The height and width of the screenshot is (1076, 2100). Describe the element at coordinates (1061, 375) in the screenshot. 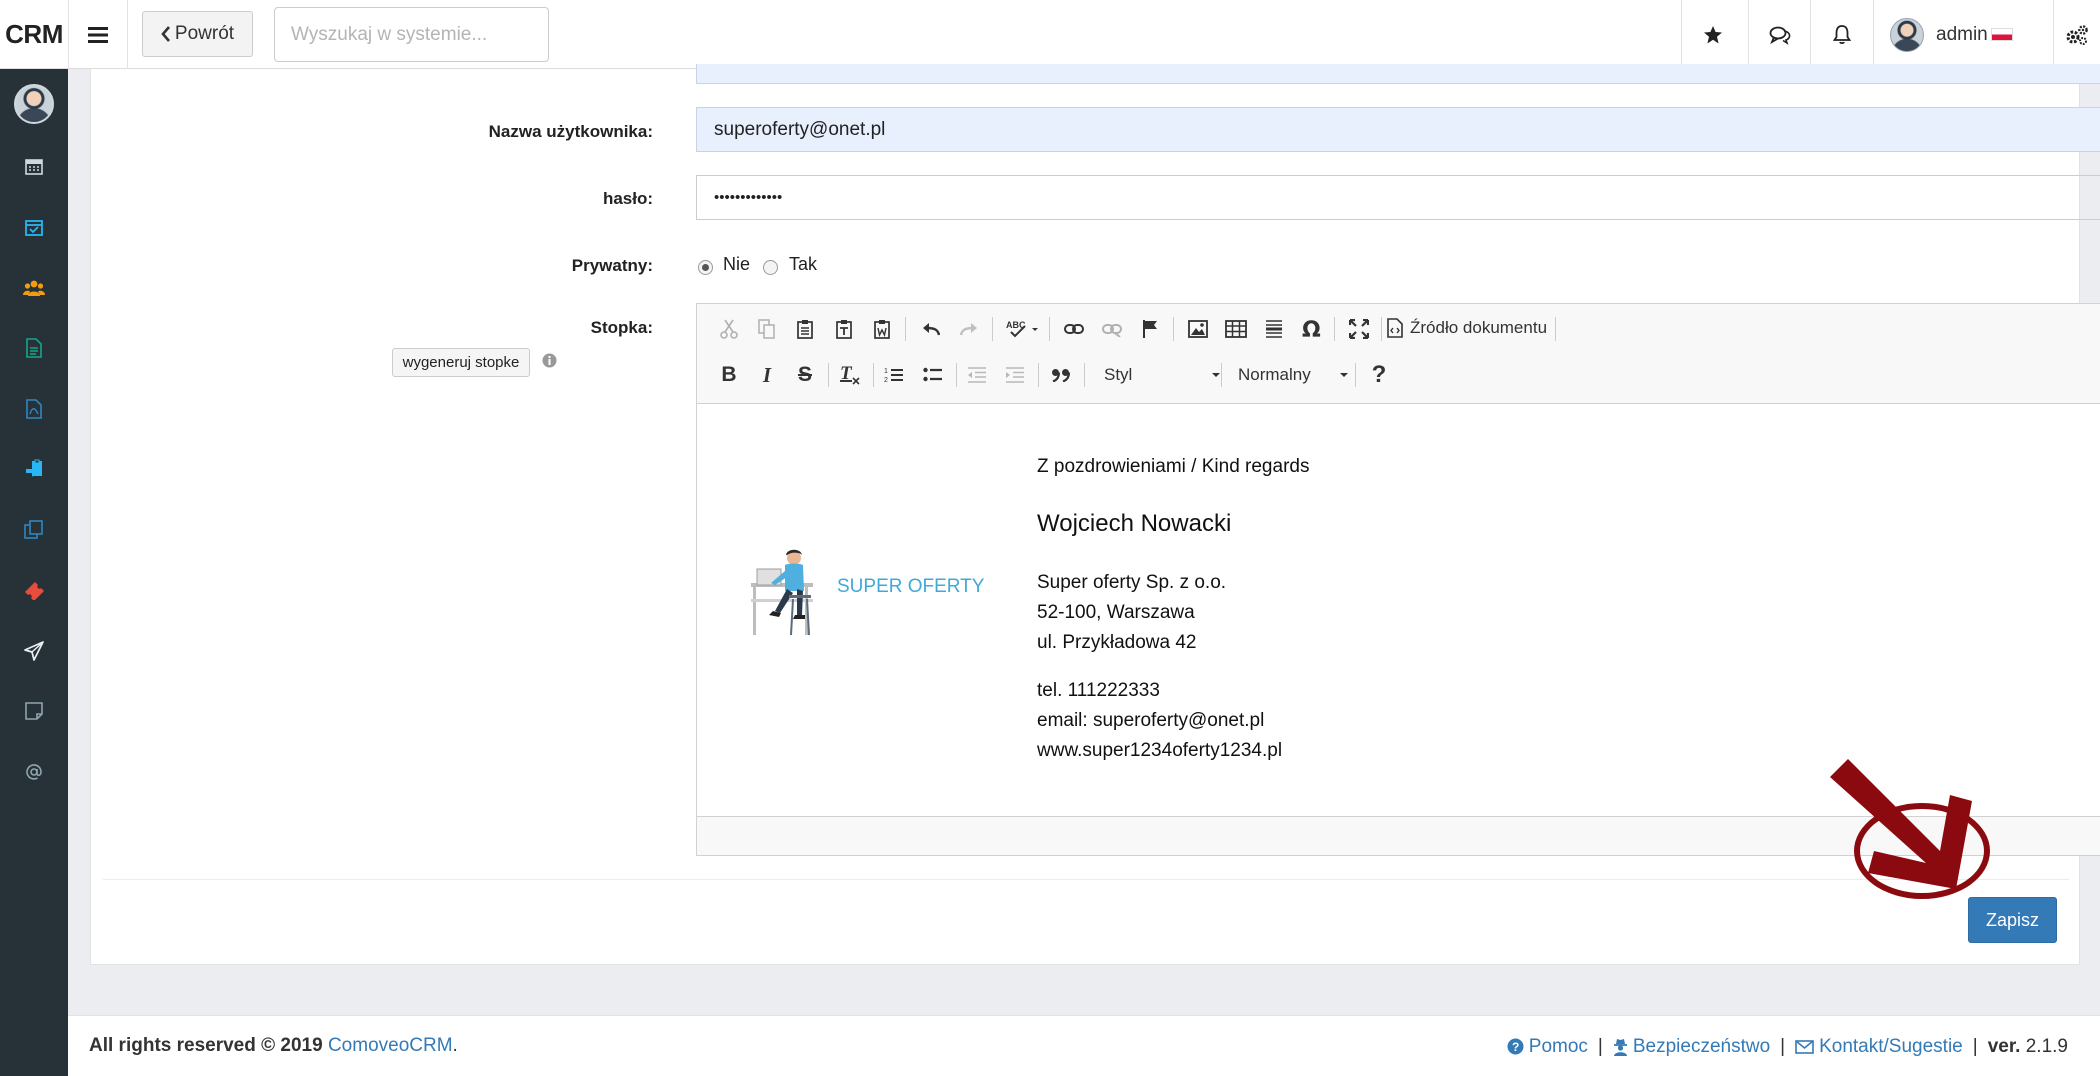

I see `blockquote-button` at that location.